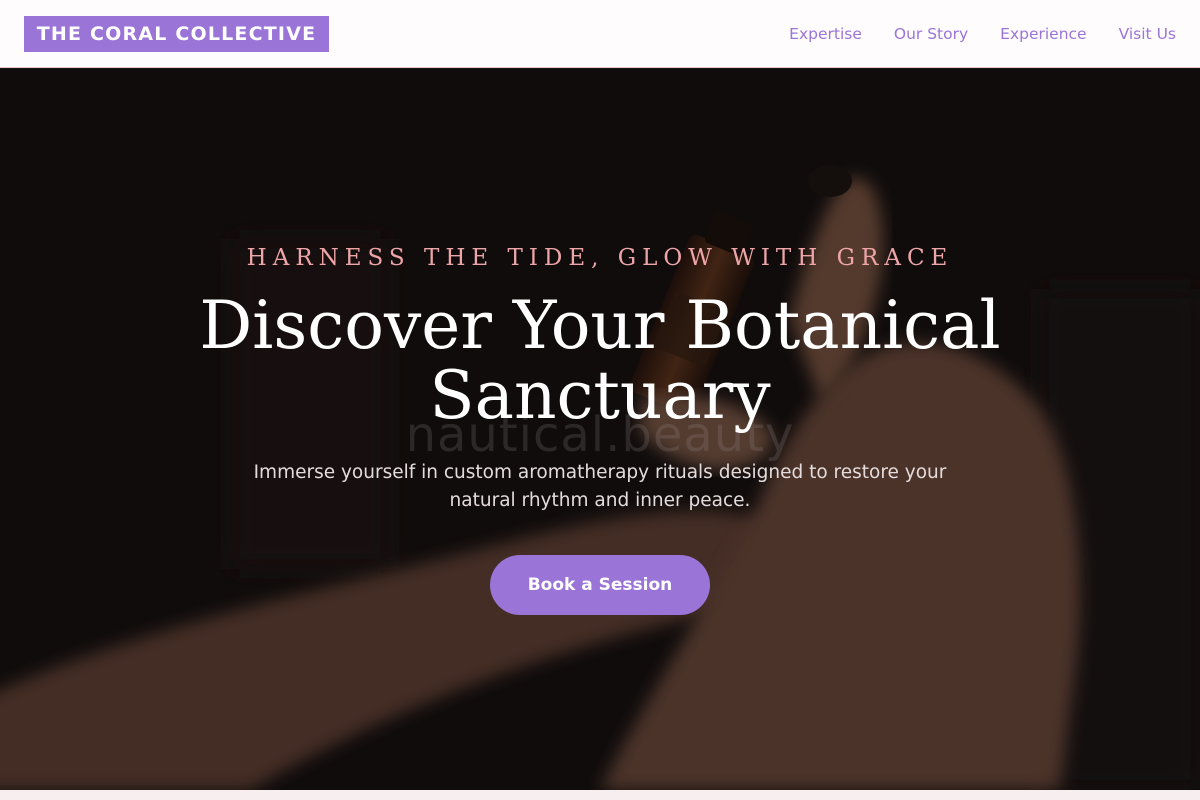 The width and height of the screenshot is (1200, 800). Describe the element at coordinates (176, 34) in the screenshot. I see `brand-logo: THE CORAL COLLECTIVE` at that location.